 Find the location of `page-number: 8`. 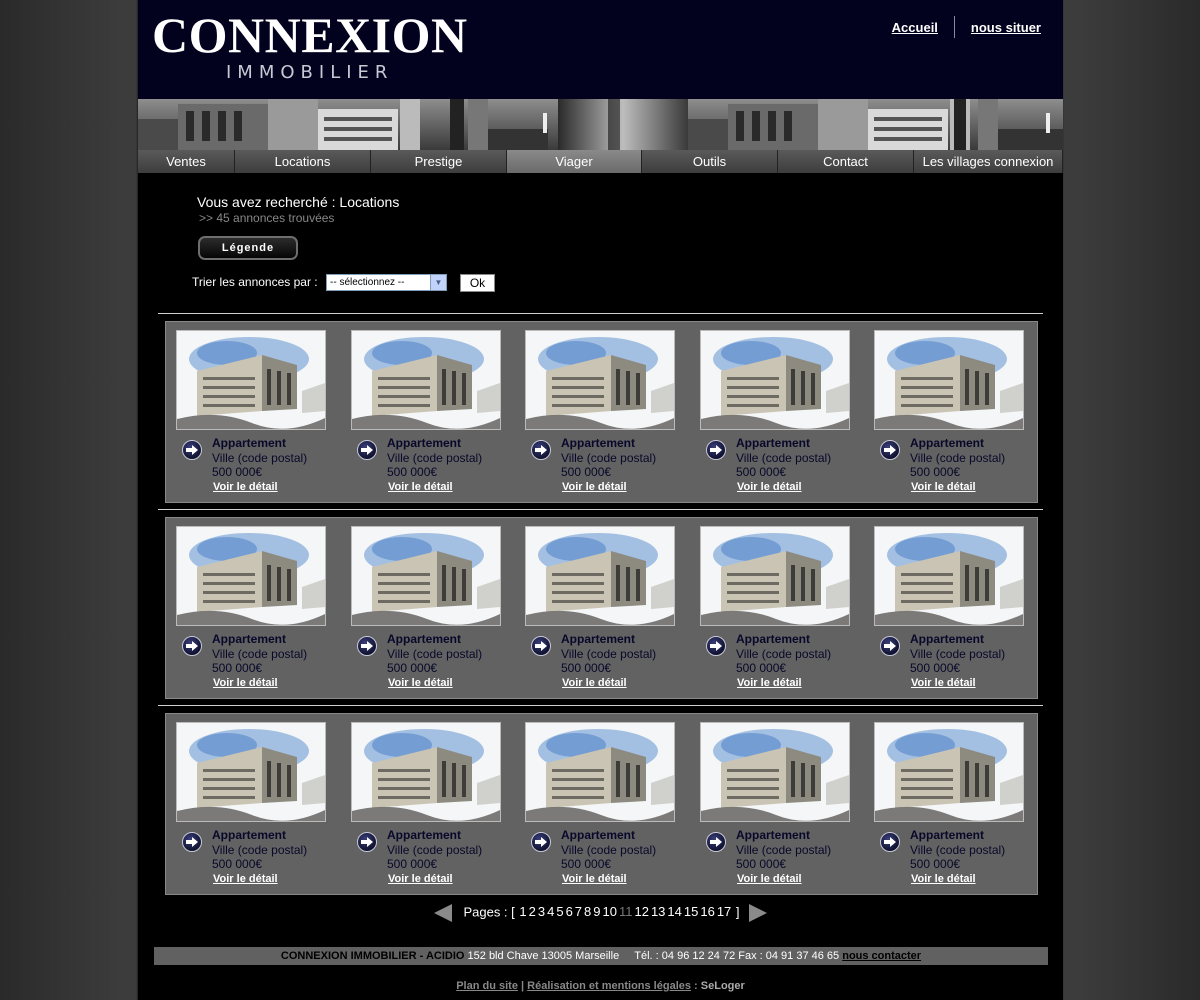

page-number: 8 is located at coordinates (587, 911).